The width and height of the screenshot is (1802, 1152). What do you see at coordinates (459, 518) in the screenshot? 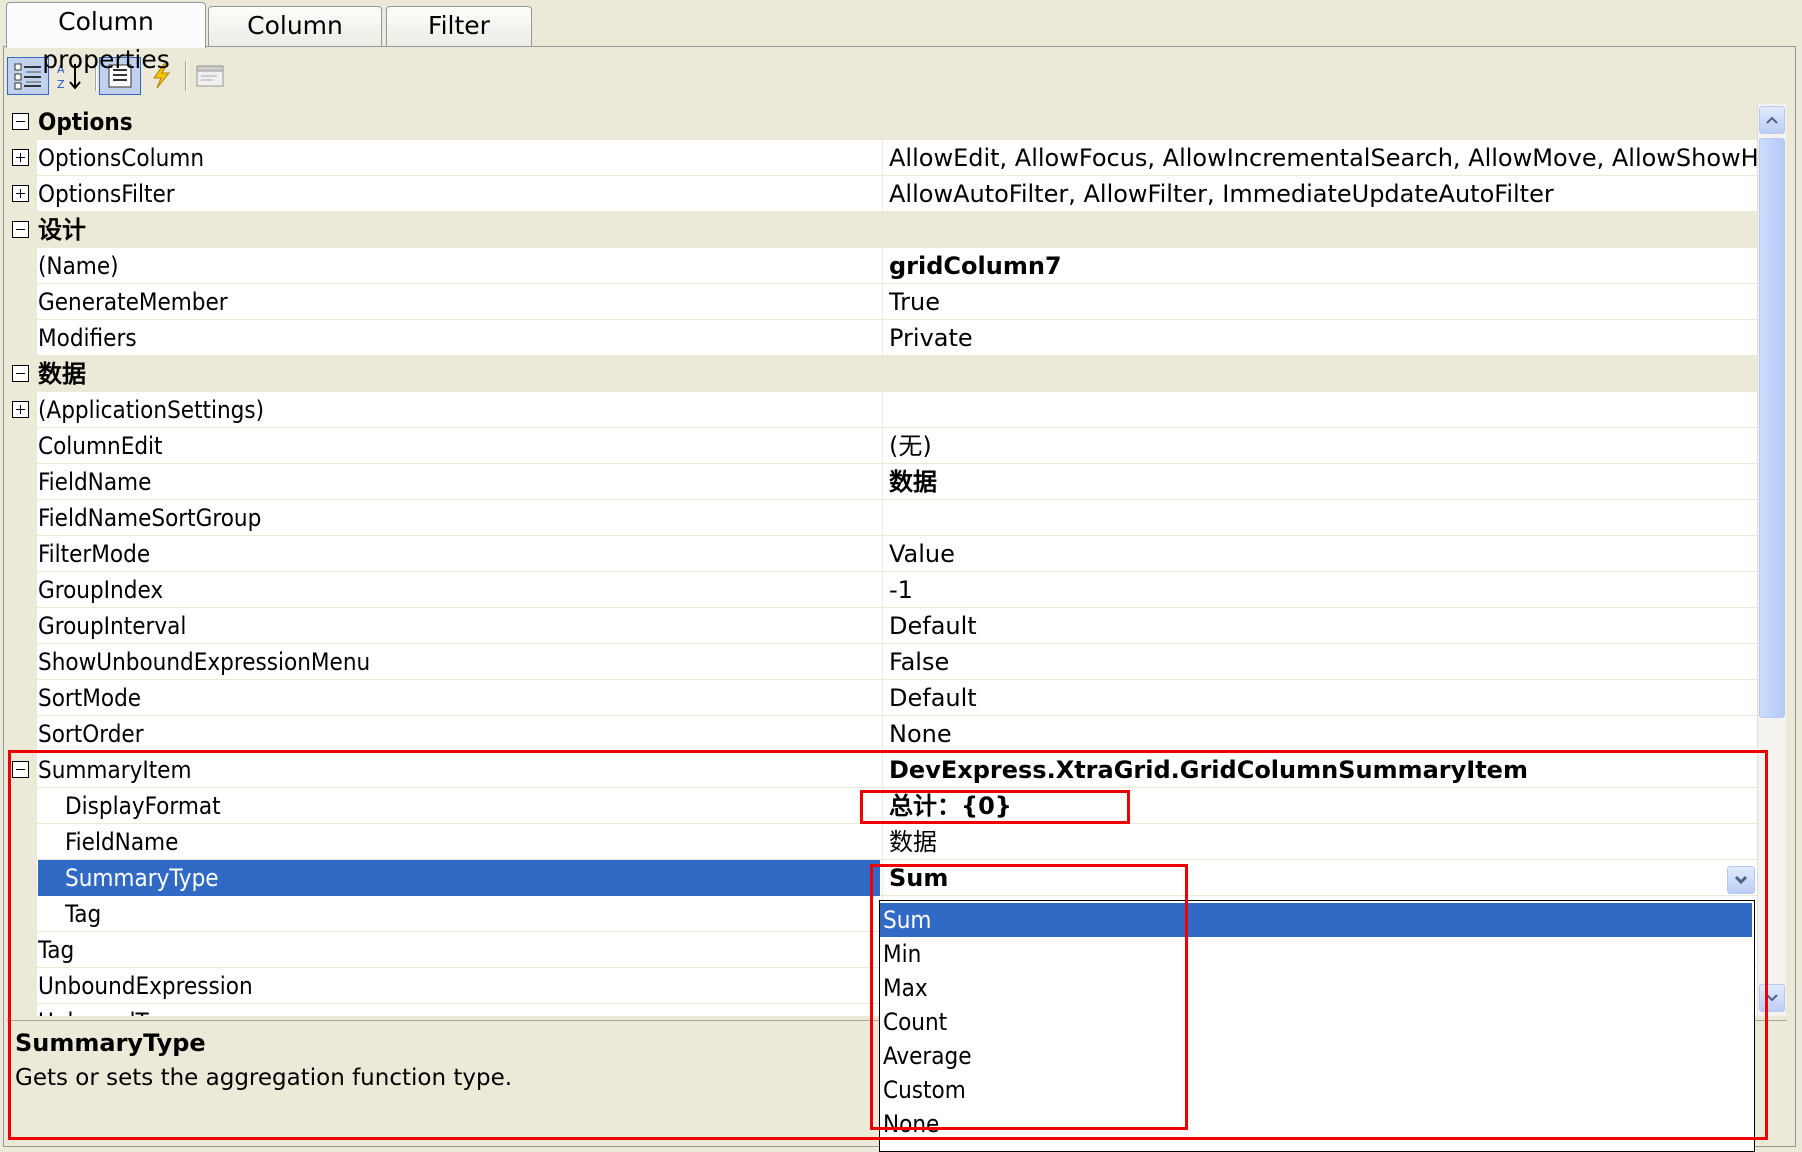
I see `property-name: FieldNameSortGroup` at bounding box center [459, 518].